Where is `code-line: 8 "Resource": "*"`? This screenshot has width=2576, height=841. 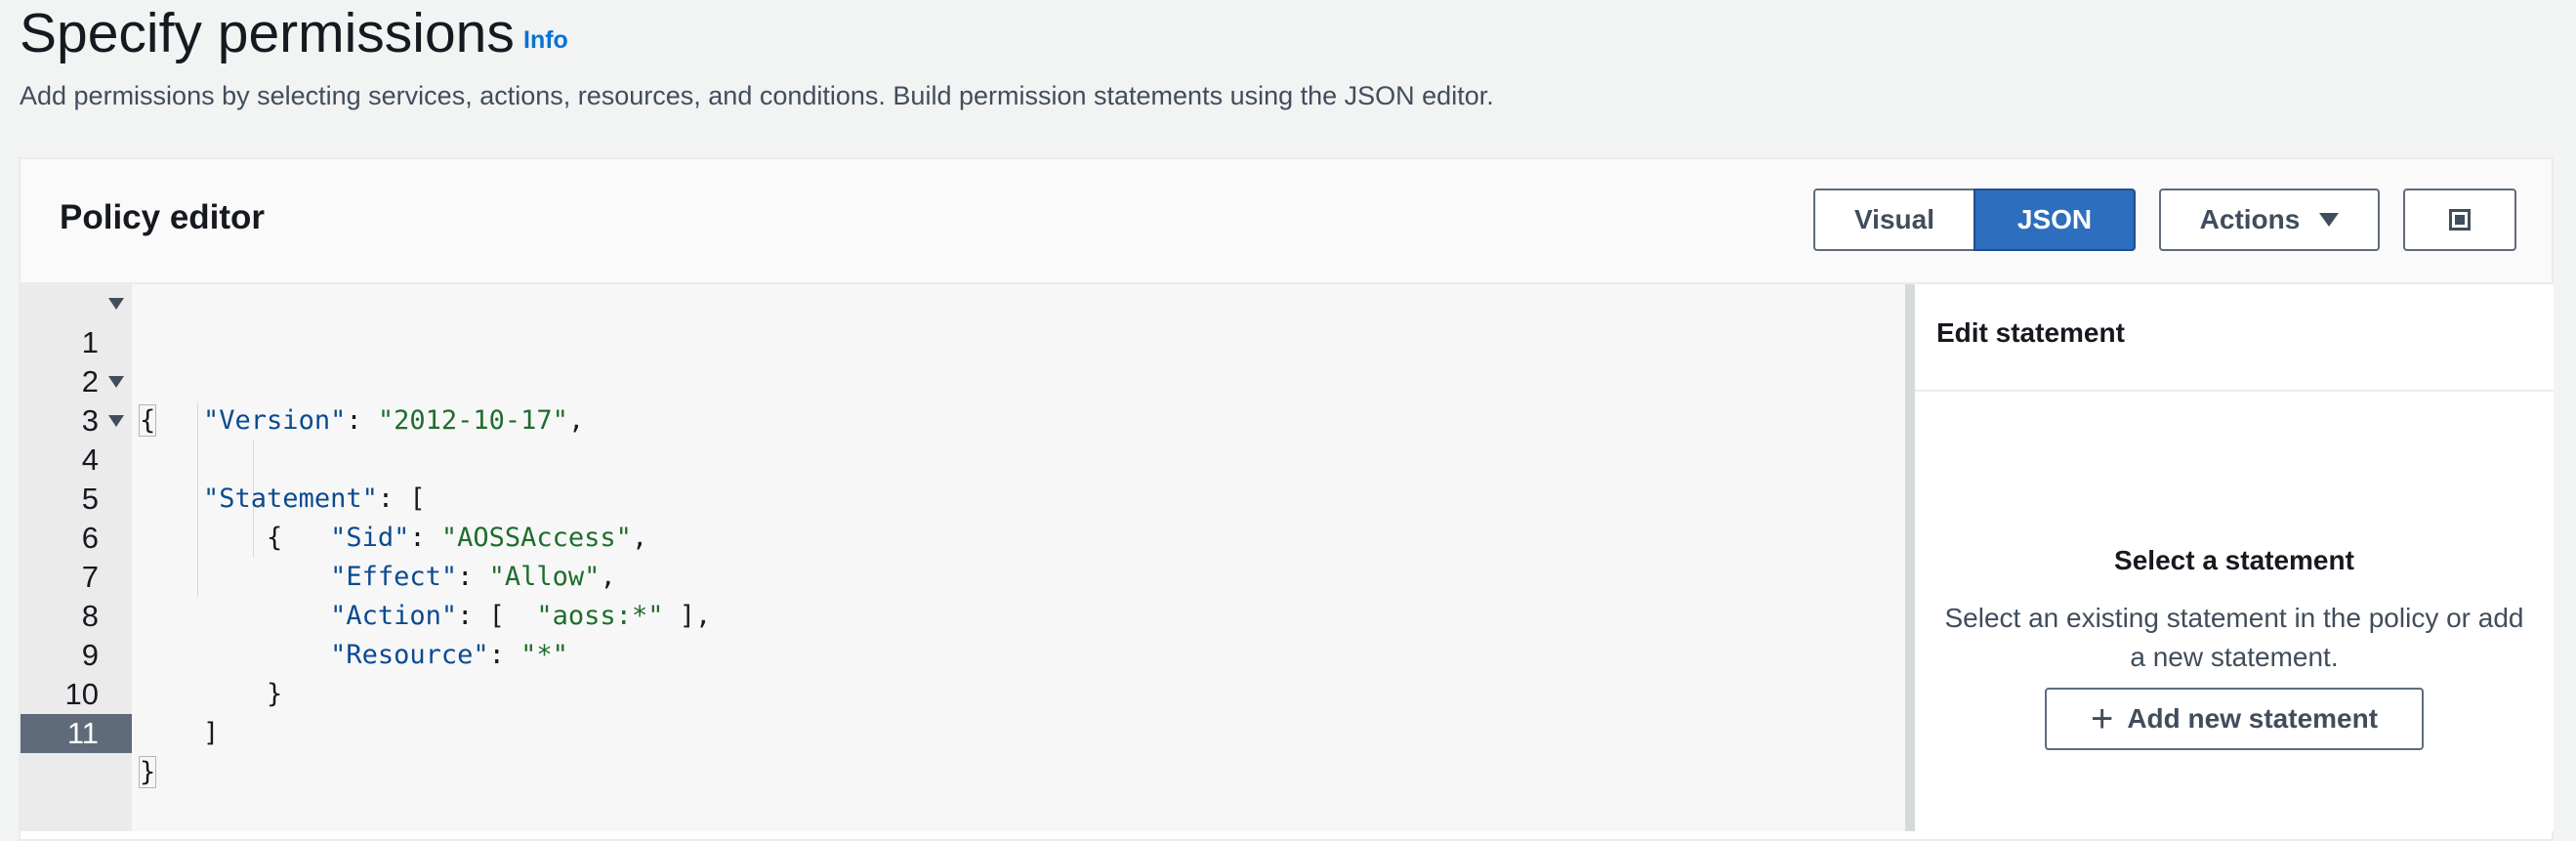 code-line: 8 "Resource": "*" is located at coordinates (963, 614).